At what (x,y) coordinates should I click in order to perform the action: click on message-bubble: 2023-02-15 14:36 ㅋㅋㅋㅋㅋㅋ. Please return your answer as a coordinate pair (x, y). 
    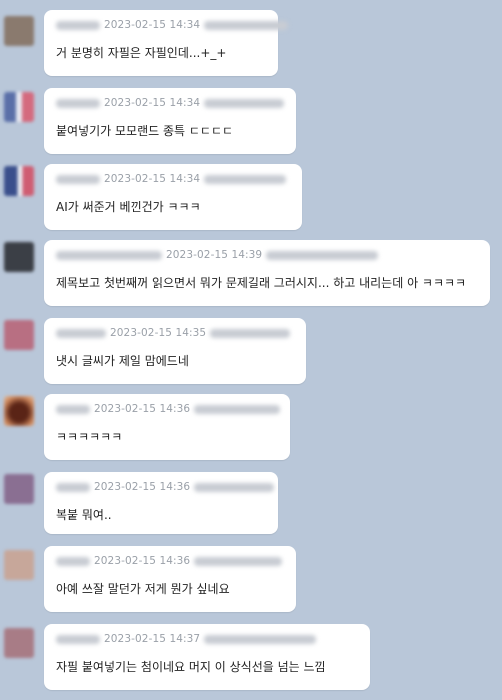
    Looking at the image, I should click on (167, 427).